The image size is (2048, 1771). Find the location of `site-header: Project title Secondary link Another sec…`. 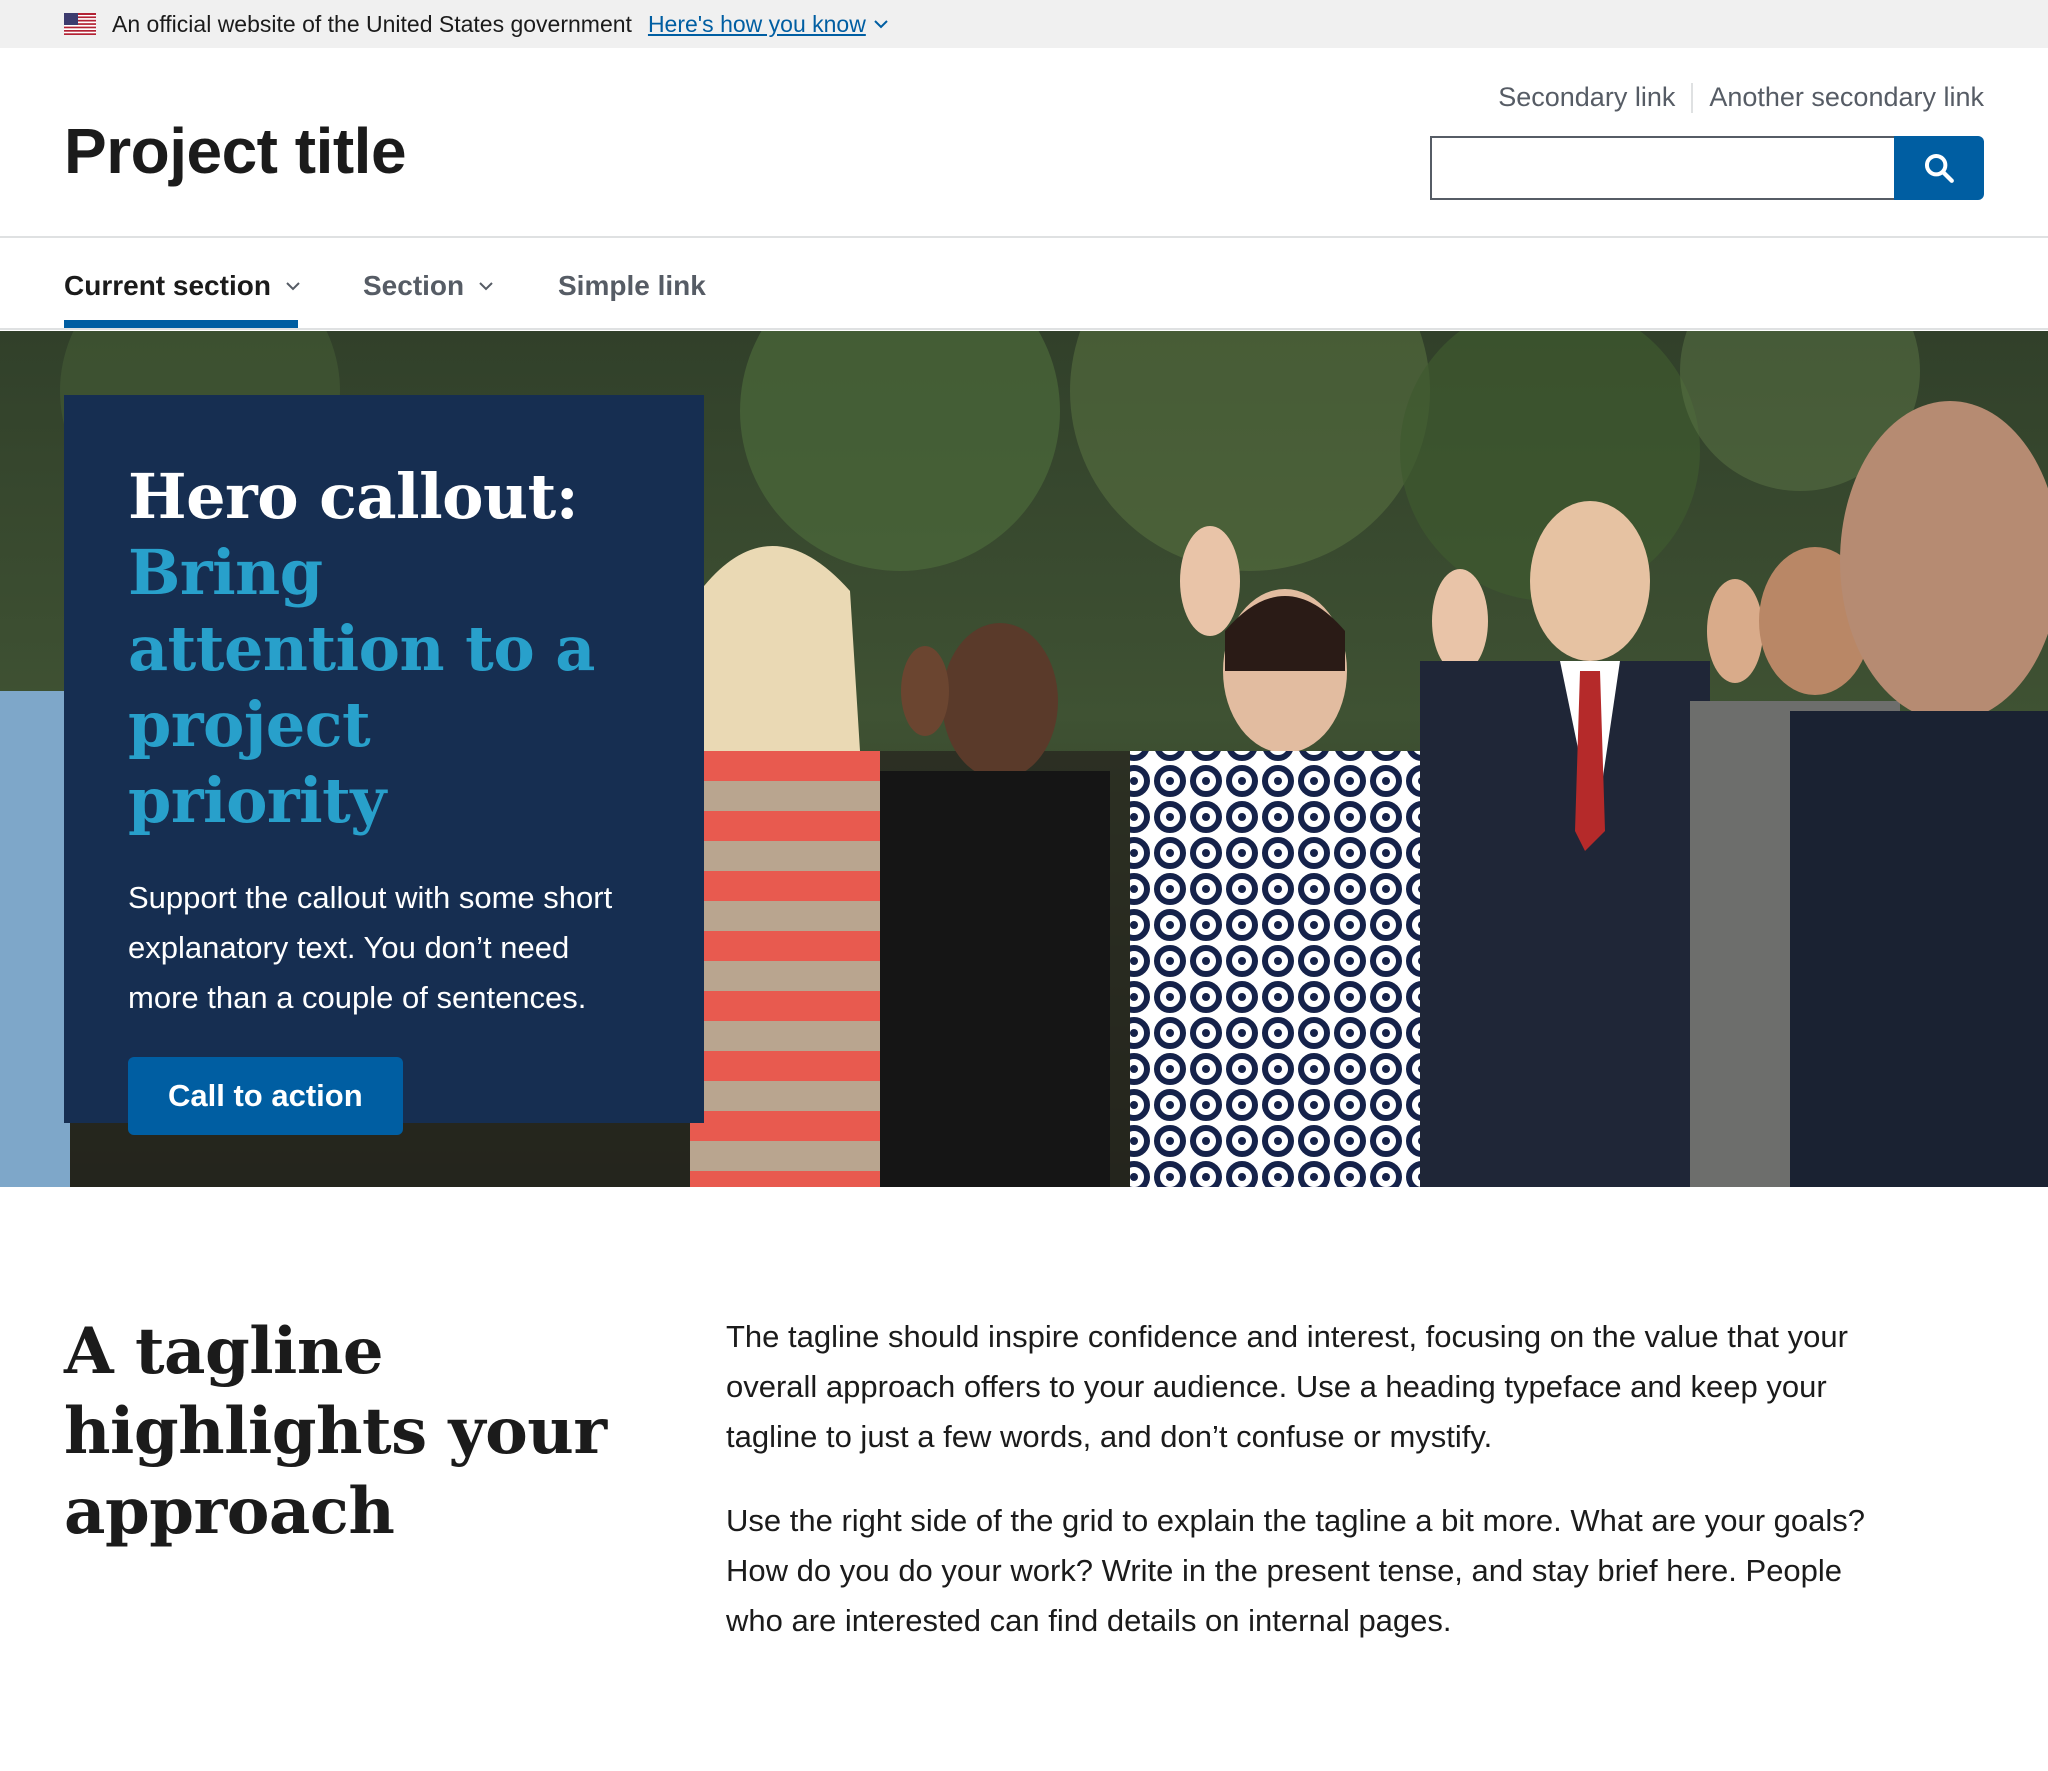

site-header: Project title Secondary link Another sec… is located at coordinates (1024, 143).